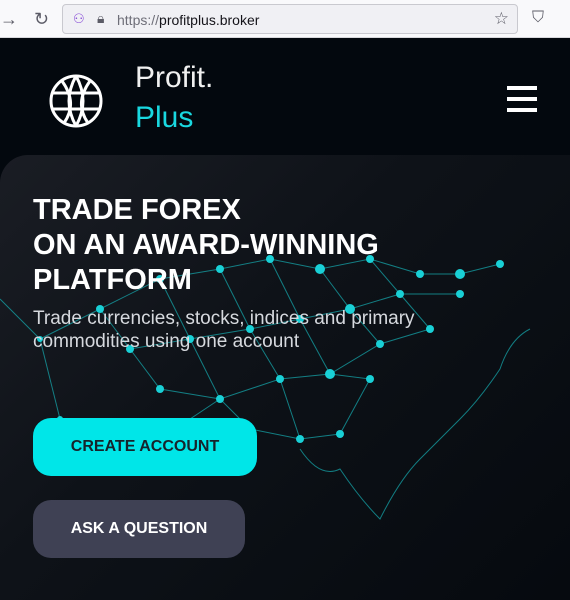 The image size is (570, 600). What do you see at coordinates (79, 19) in the screenshot?
I see `permissions-icon: ⚇` at bounding box center [79, 19].